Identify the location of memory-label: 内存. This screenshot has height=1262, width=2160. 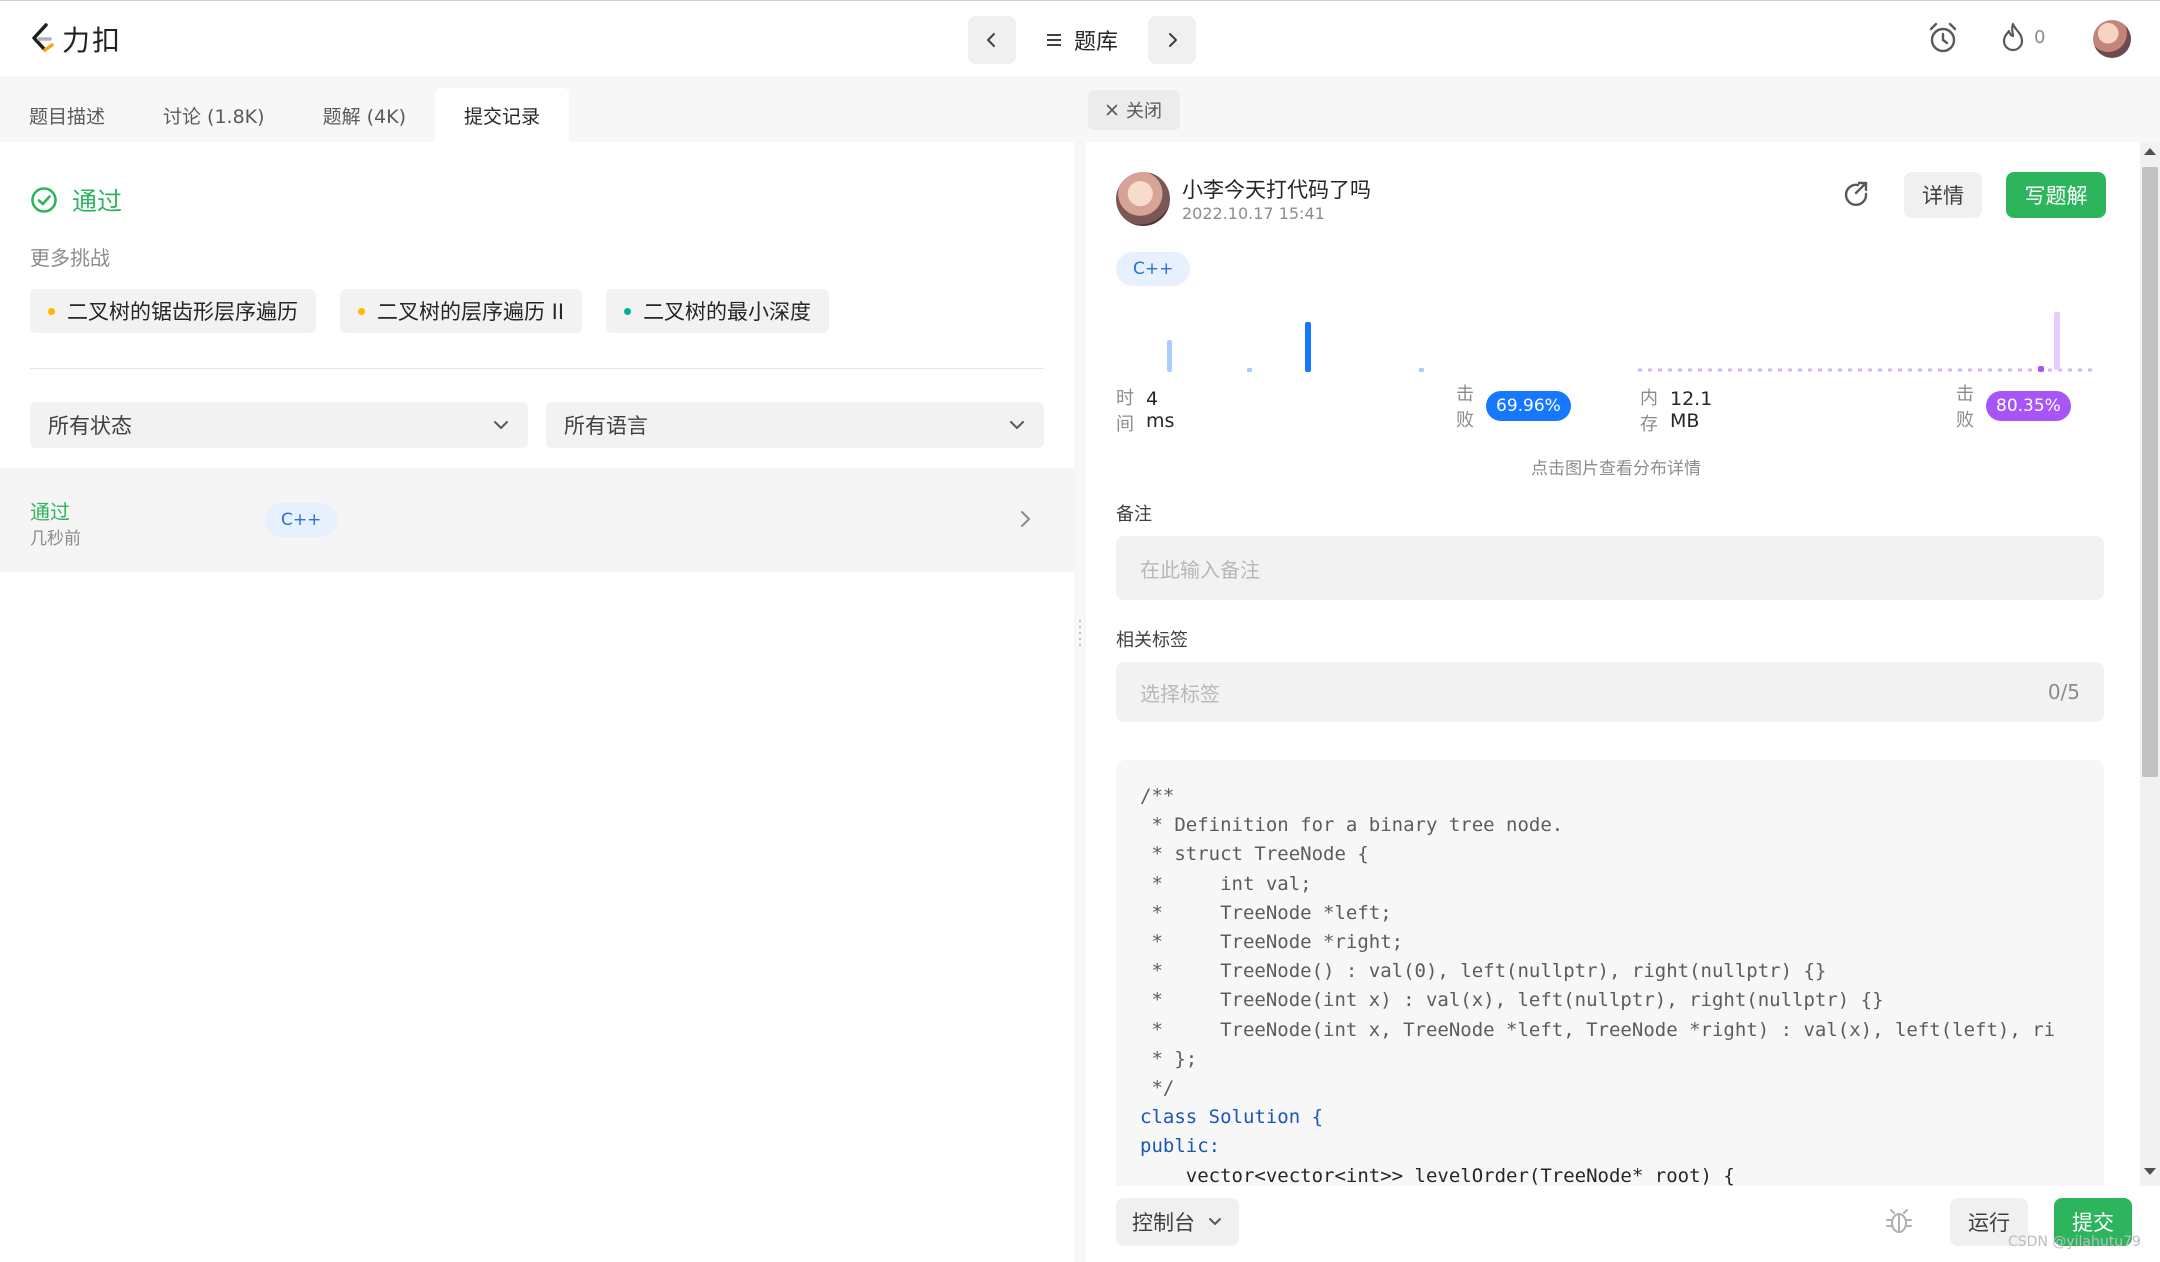
(1649, 411).